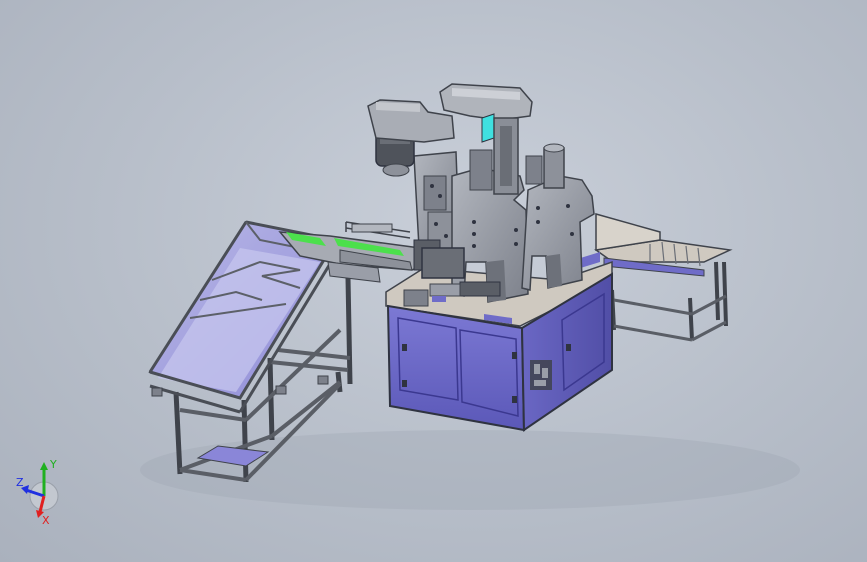  I want to click on x-axis-label: X, so click(46, 520).